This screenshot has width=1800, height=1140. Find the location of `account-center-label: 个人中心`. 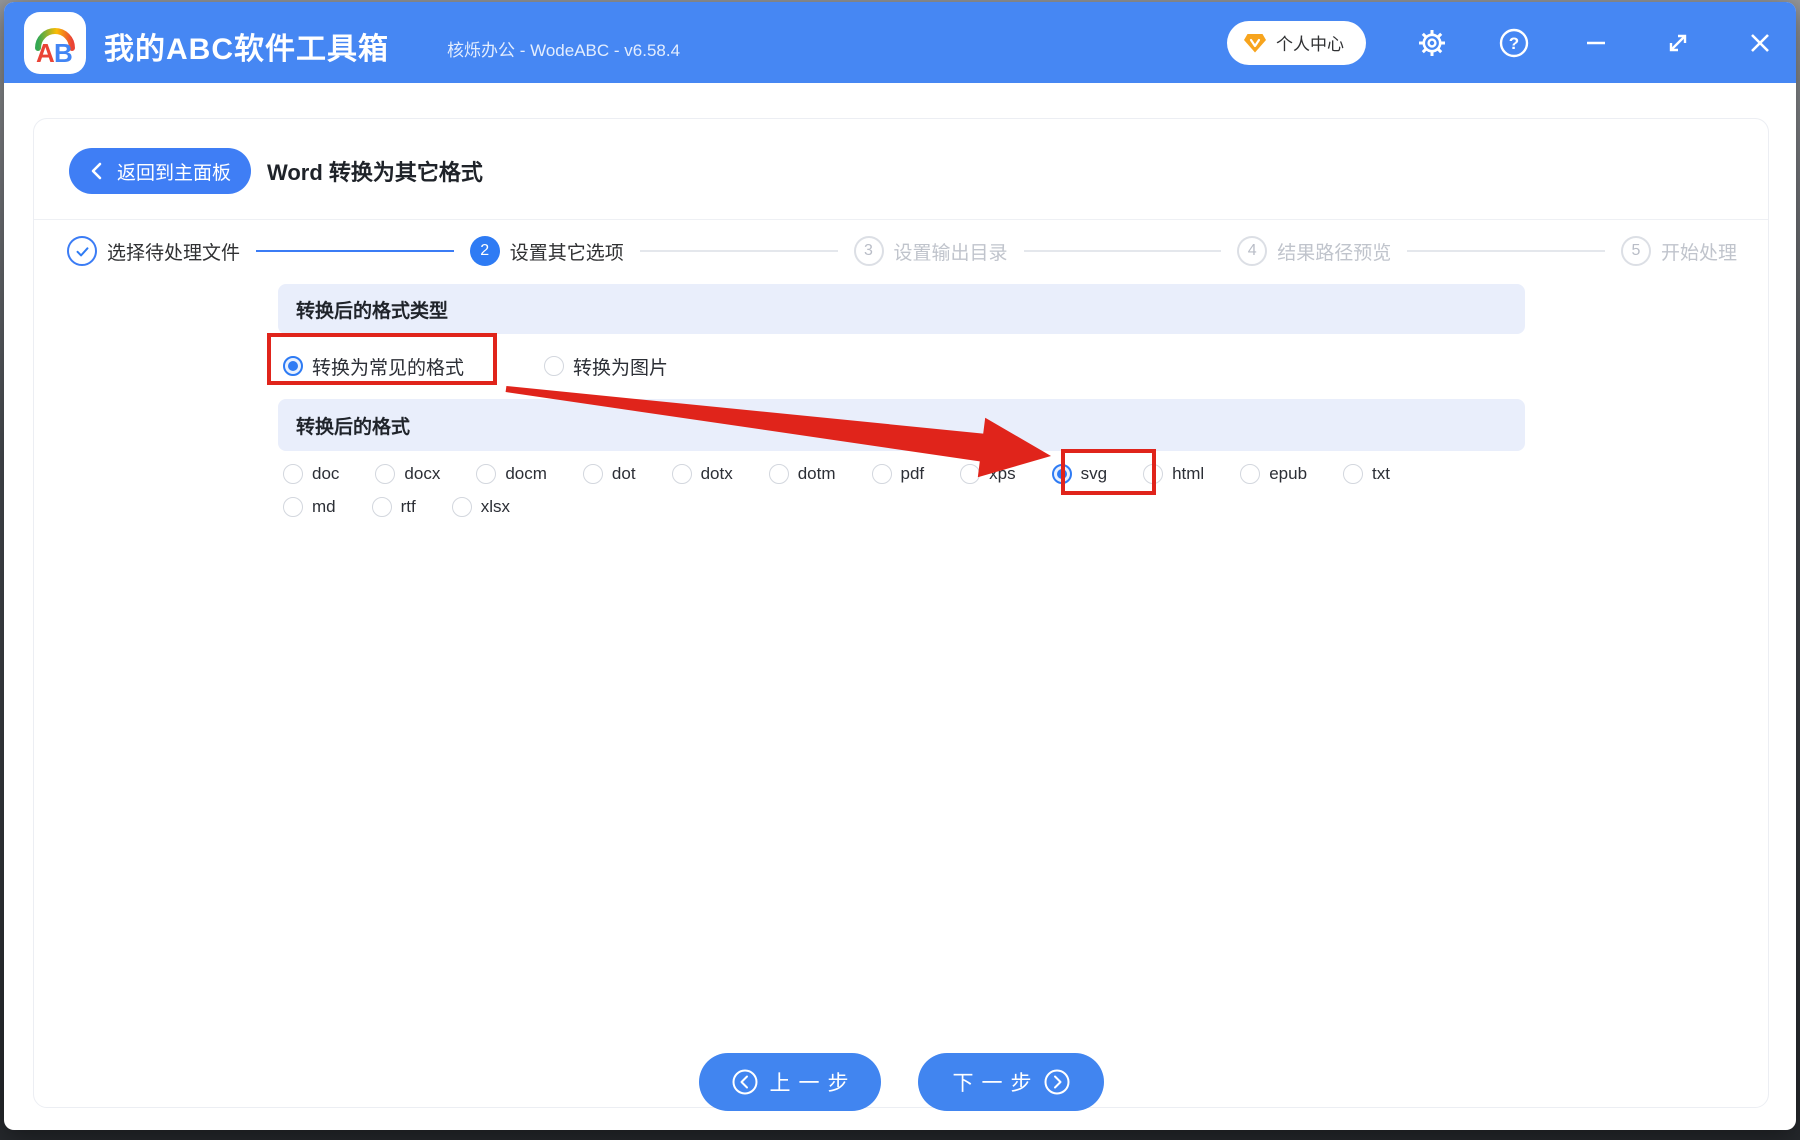

account-center-label: 个人中心 is located at coordinates (1310, 44).